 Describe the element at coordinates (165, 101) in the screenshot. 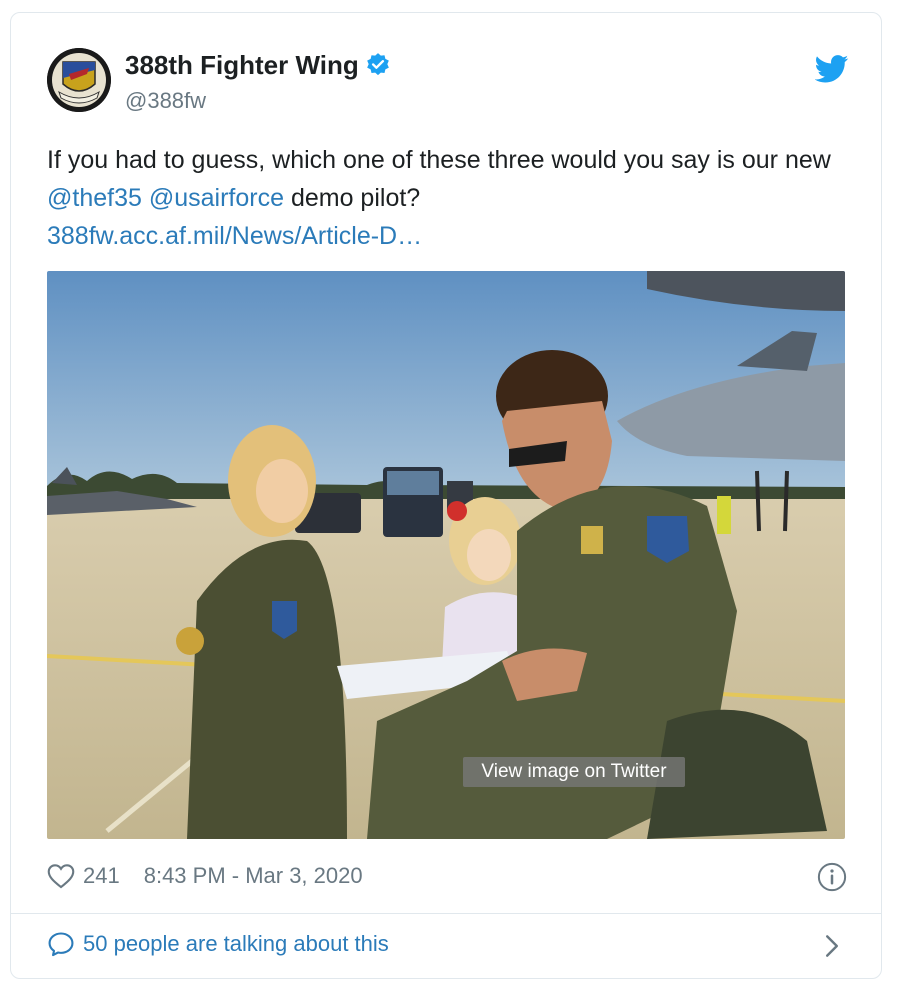

I see `author-handle: @388fw` at that location.